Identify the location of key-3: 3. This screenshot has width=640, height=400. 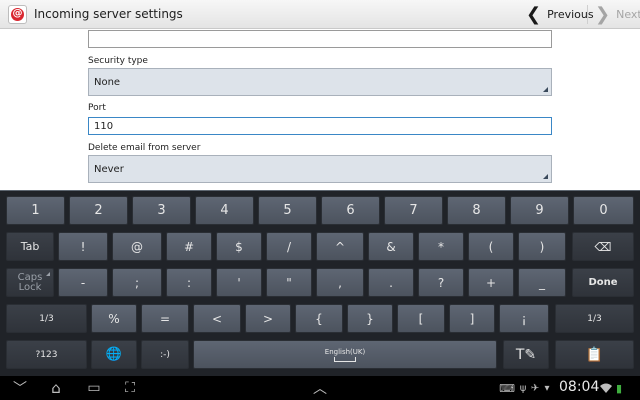
(161, 210).